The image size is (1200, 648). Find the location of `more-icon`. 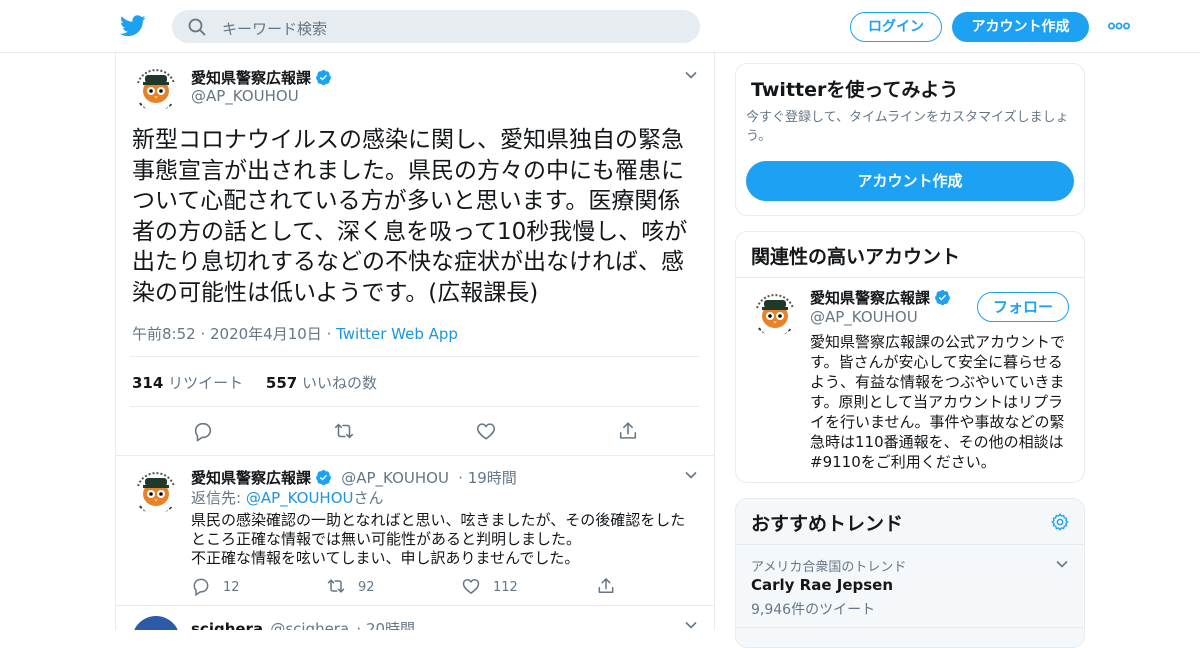

more-icon is located at coordinates (1119, 26).